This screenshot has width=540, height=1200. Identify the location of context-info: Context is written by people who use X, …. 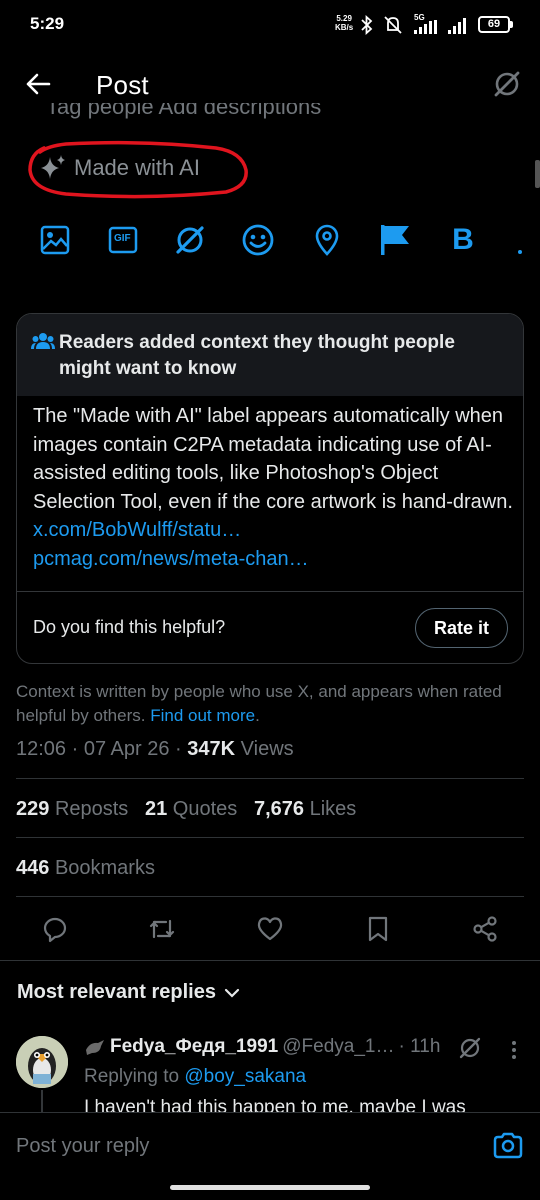
(271, 704).